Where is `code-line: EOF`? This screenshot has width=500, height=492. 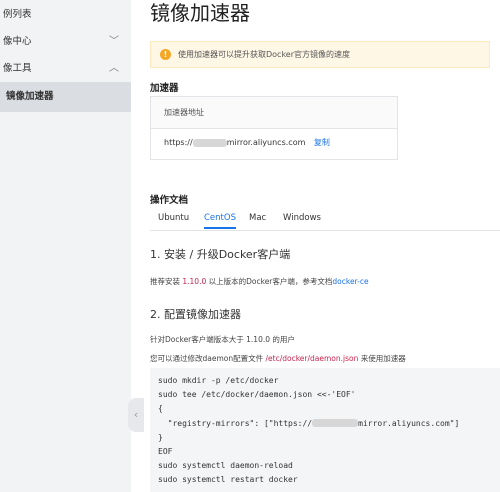 code-line: EOF is located at coordinates (165, 452).